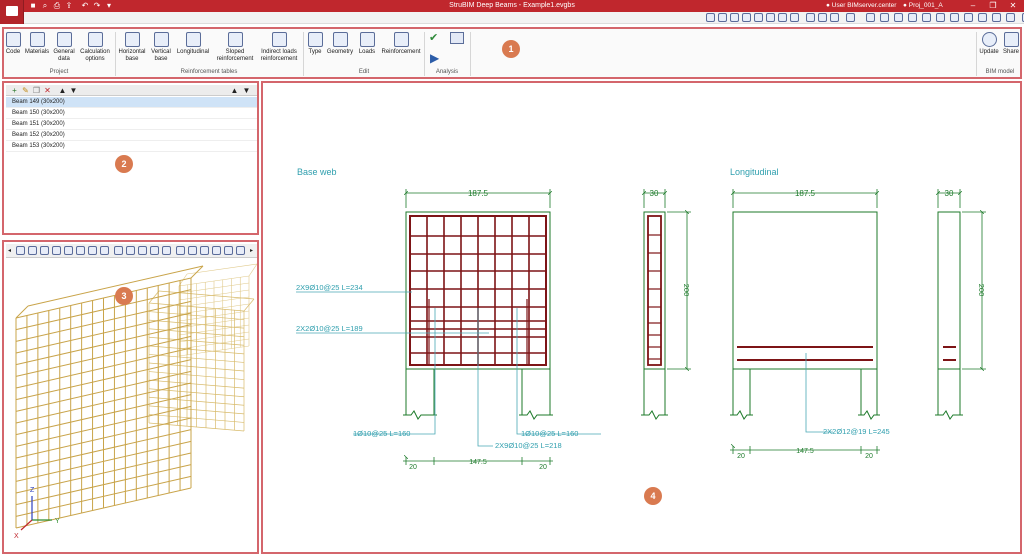  What do you see at coordinates (69, 6) in the screenshot?
I see `export-icon: ⇪` at bounding box center [69, 6].